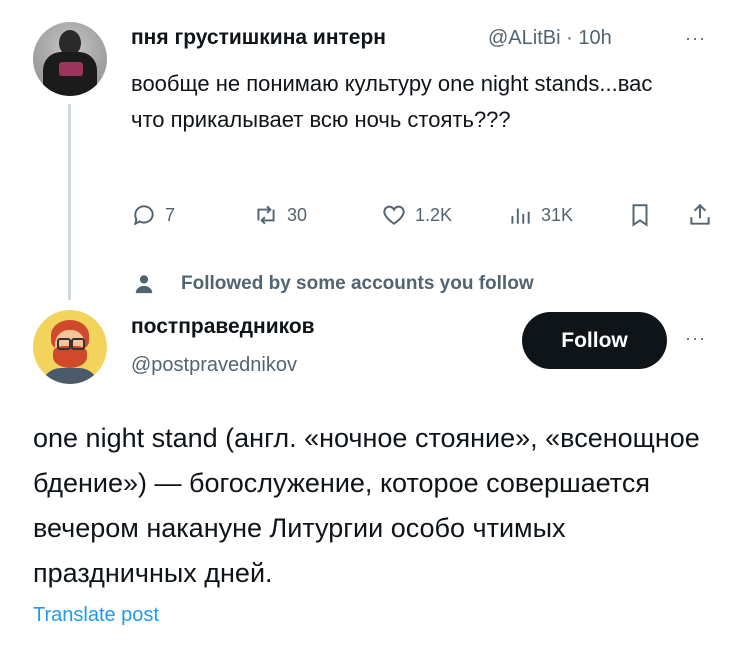 The image size is (750, 647). I want to click on share-button, so click(700, 215).